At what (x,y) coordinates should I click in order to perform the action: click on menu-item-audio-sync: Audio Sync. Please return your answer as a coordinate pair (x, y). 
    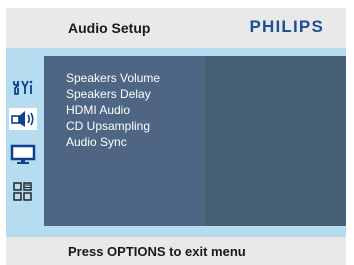
    Looking at the image, I should click on (113, 142).